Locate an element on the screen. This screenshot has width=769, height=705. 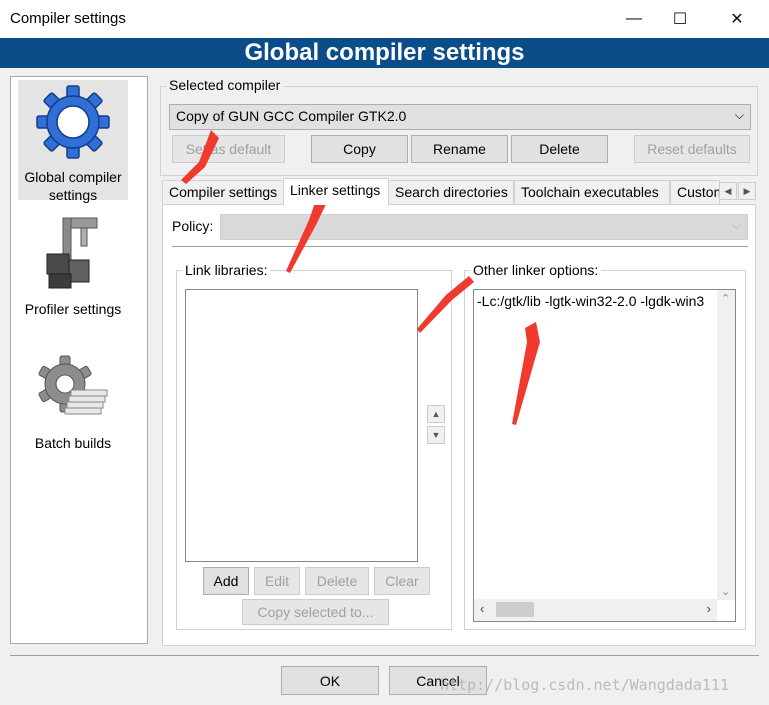
ok-button: OK is located at coordinates (330, 680).